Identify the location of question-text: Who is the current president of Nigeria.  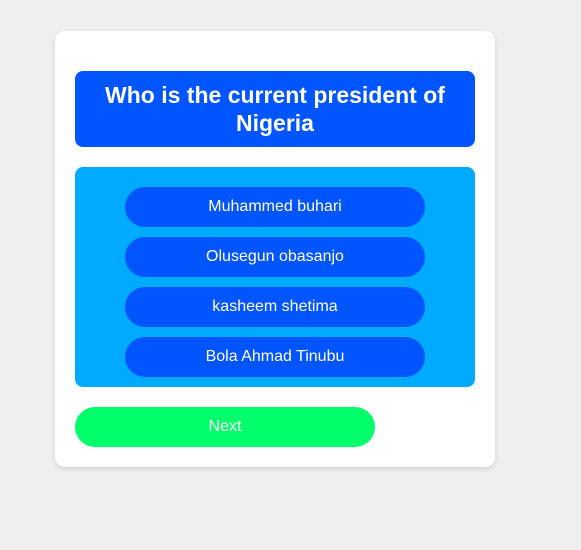
(275, 109).